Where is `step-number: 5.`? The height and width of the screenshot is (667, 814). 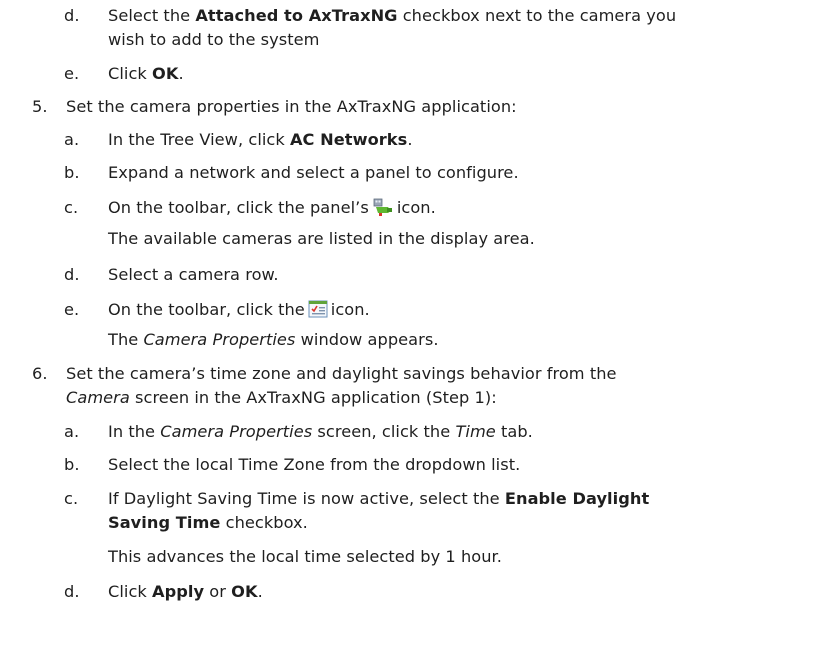 step-number: 5. is located at coordinates (40, 106).